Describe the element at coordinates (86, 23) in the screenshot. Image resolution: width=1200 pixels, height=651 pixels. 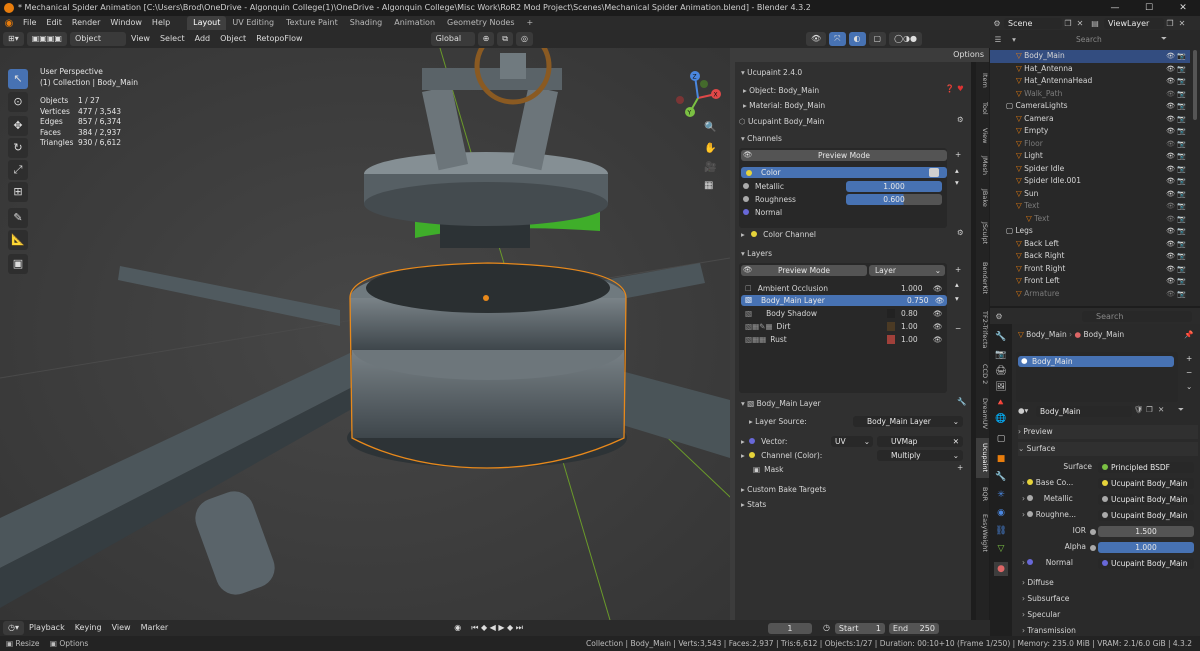
I see `menu-render: Render` at that location.